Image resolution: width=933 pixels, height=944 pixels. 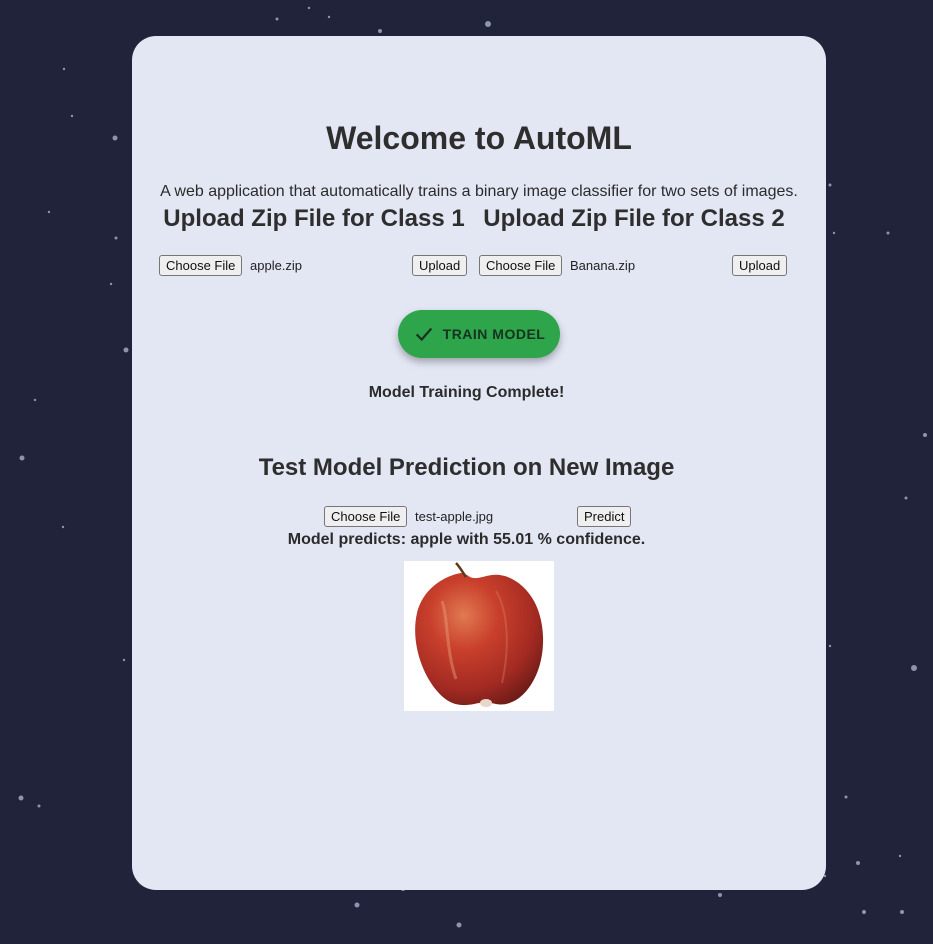 What do you see at coordinates (604, 516) in the screenshot?
I see `predict-button: Predict` at bounding box center [604, 516].